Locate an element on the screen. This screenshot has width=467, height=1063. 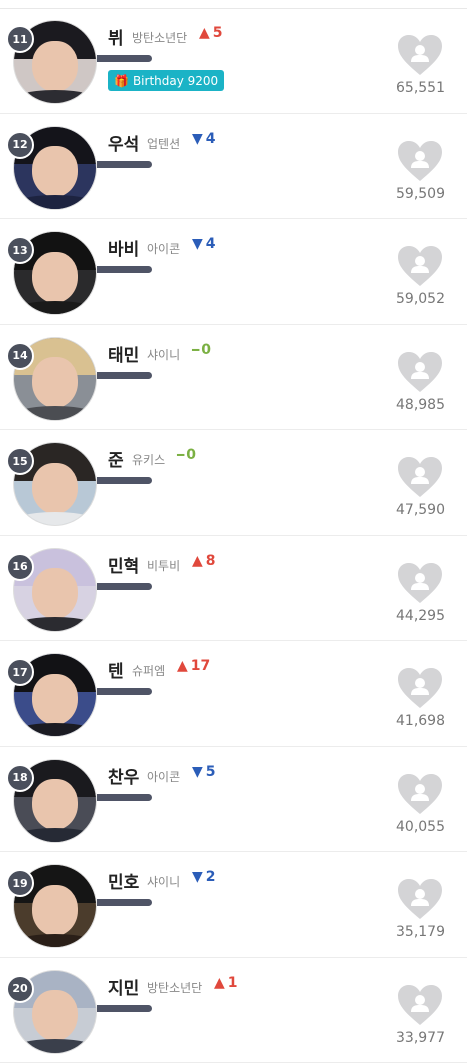
rank-change: ▼ 5 is located at coordinates (204, 772).